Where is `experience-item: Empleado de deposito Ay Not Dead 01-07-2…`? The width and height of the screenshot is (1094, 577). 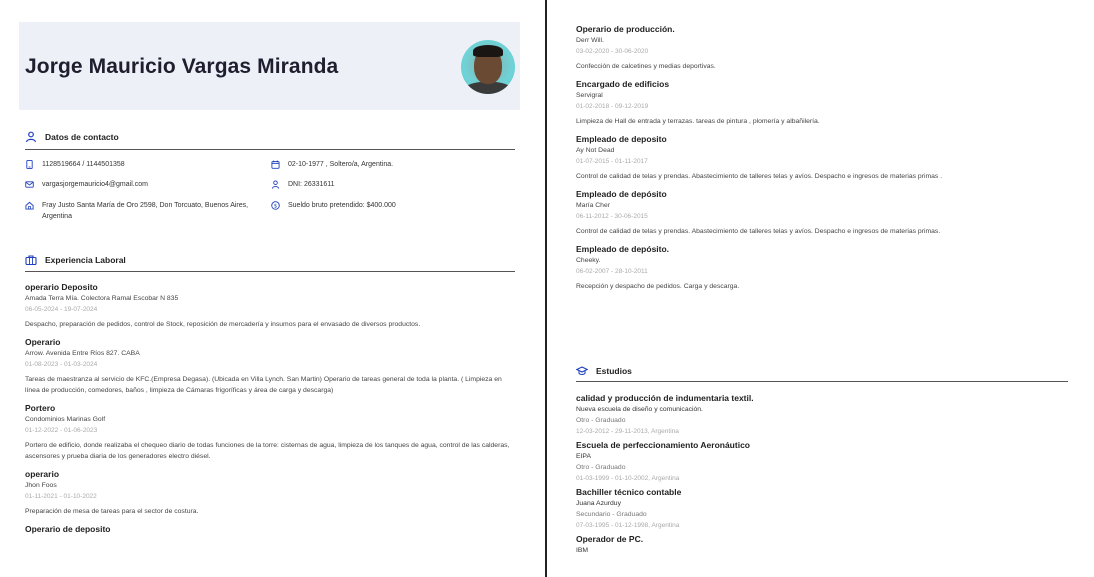
experience-item: Empleado de deposito Ay Not Dead 01-07-2… is located at coordinates (826, 157).